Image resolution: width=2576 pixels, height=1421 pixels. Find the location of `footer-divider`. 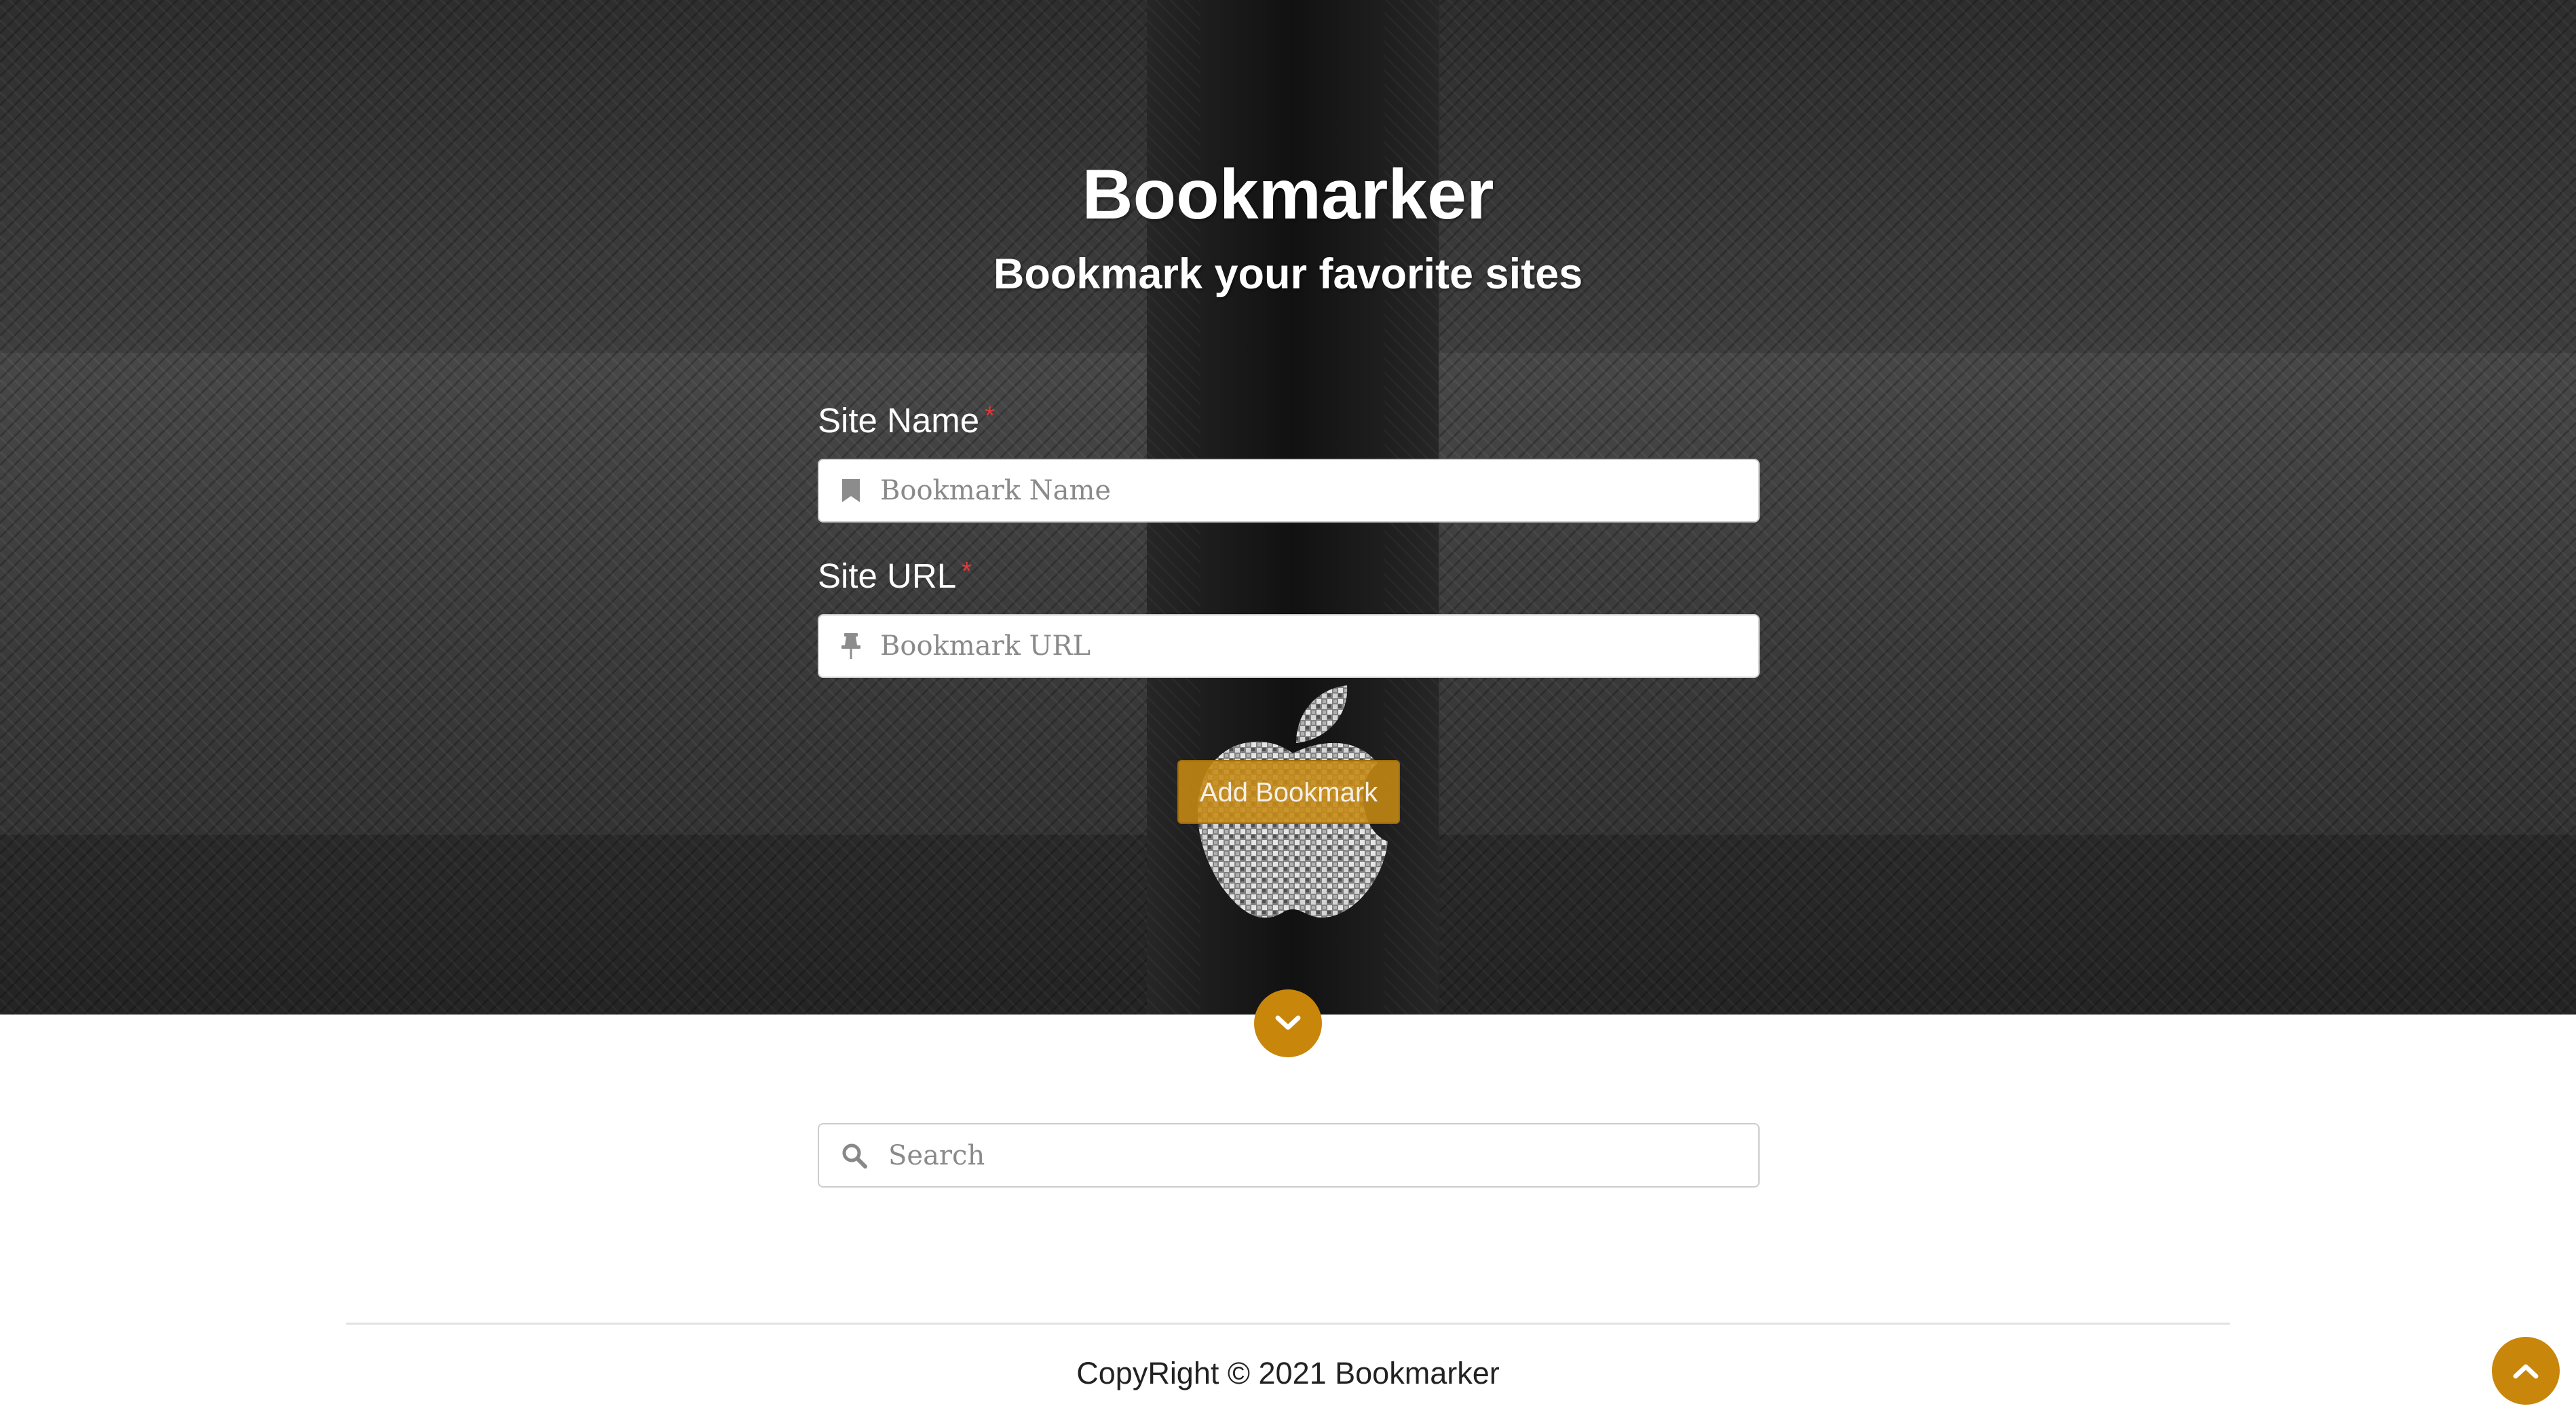

footer-divider is located at coordinates (1288, 1324).